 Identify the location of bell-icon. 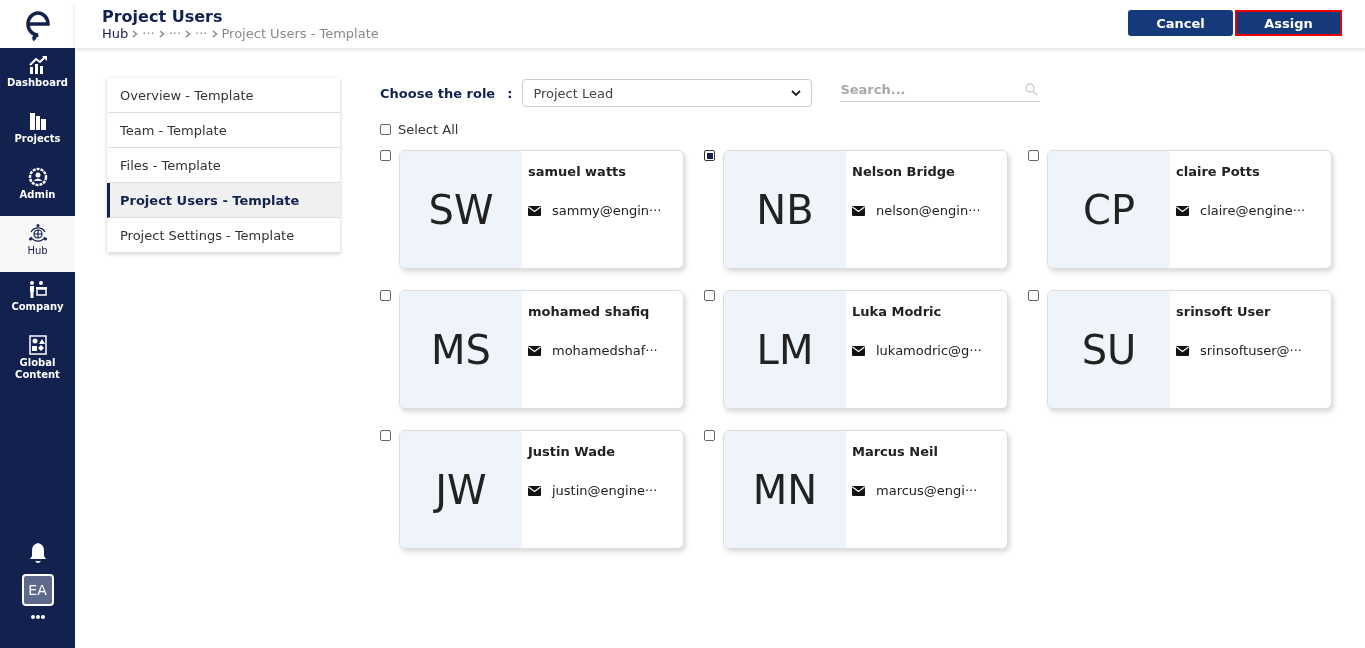
(37, 553).